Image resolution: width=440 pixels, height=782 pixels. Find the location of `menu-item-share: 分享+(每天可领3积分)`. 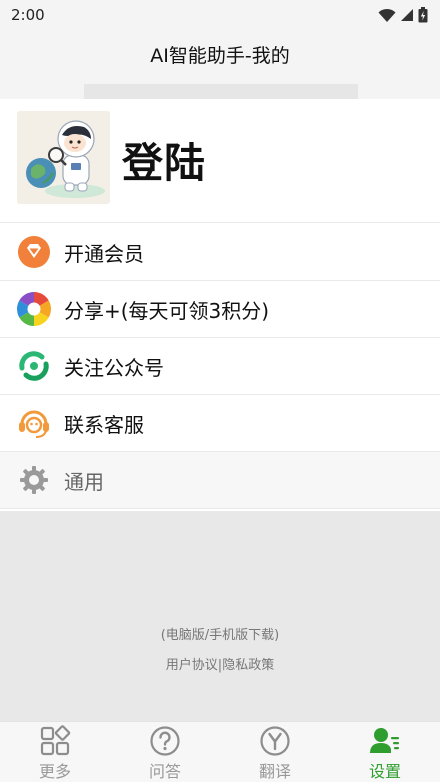

menu-item-share: 分享+(每天可领3积分) is located at coordinates (220, 309).